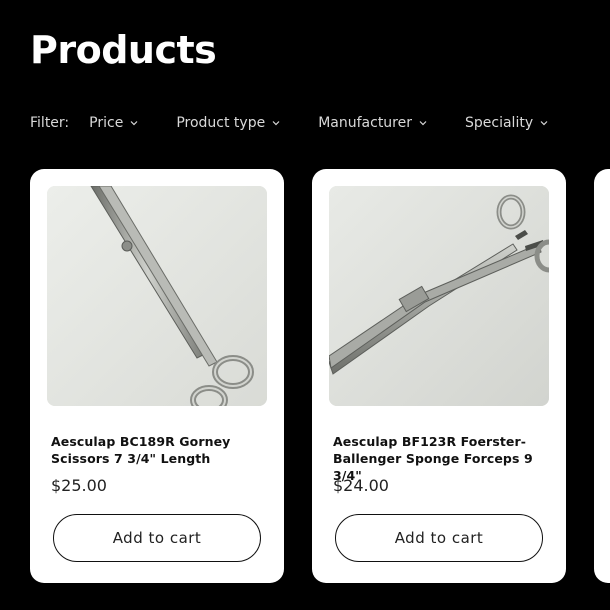  Describe the element at coordinates (157, 296) in the screenshot. I see `product-image-scissors` at that location.